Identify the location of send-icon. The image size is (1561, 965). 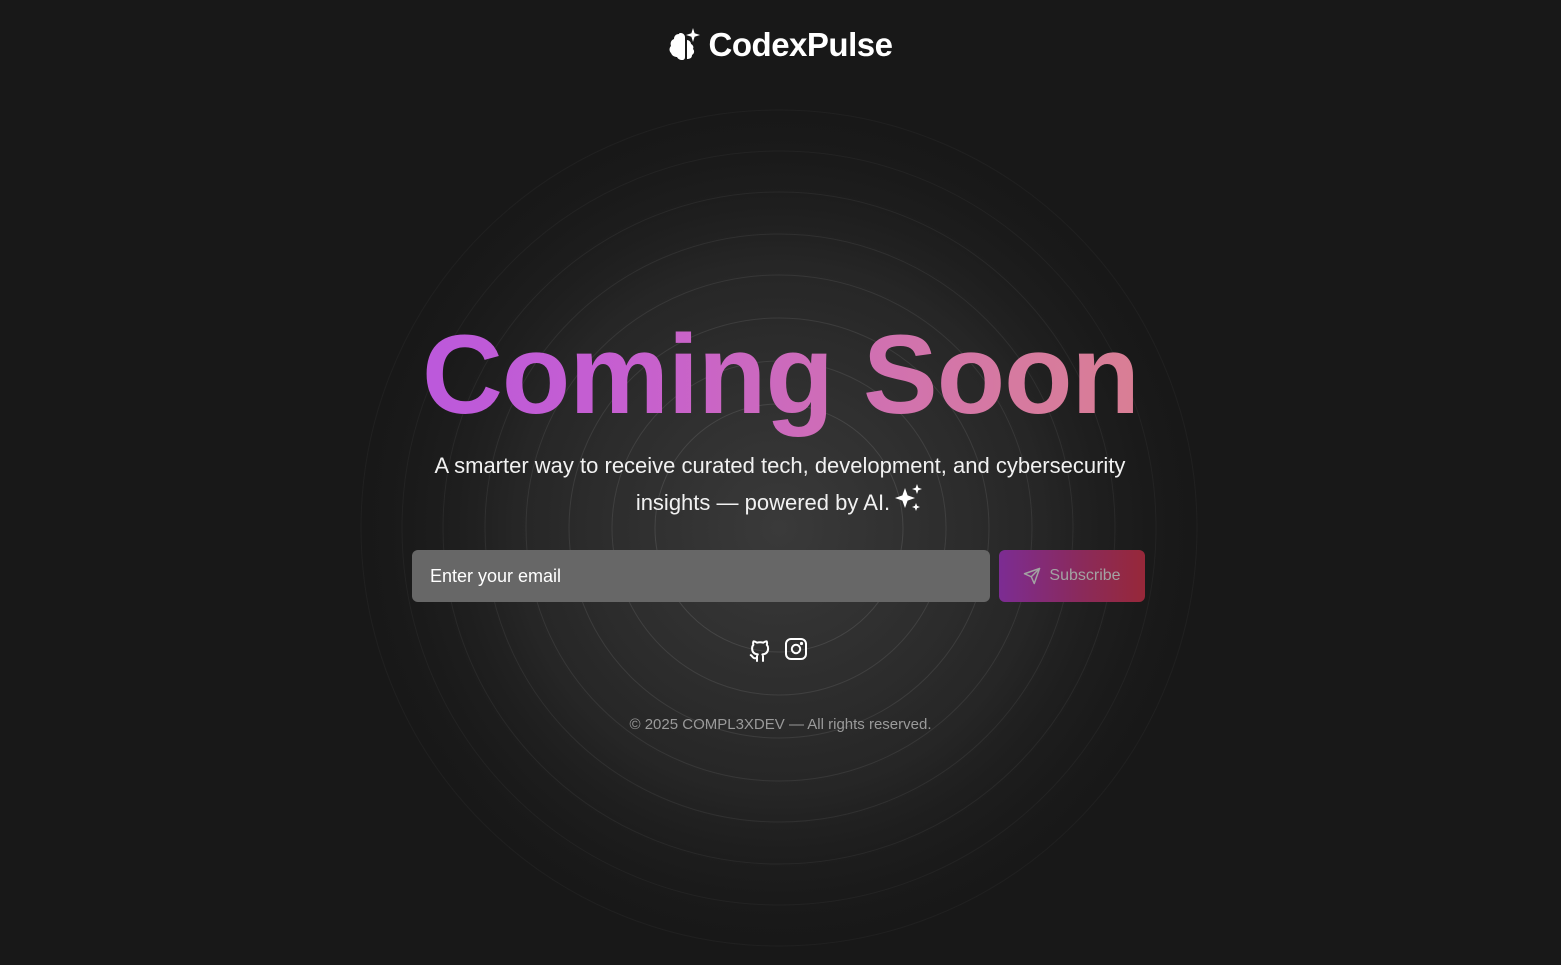
(1032, 576).